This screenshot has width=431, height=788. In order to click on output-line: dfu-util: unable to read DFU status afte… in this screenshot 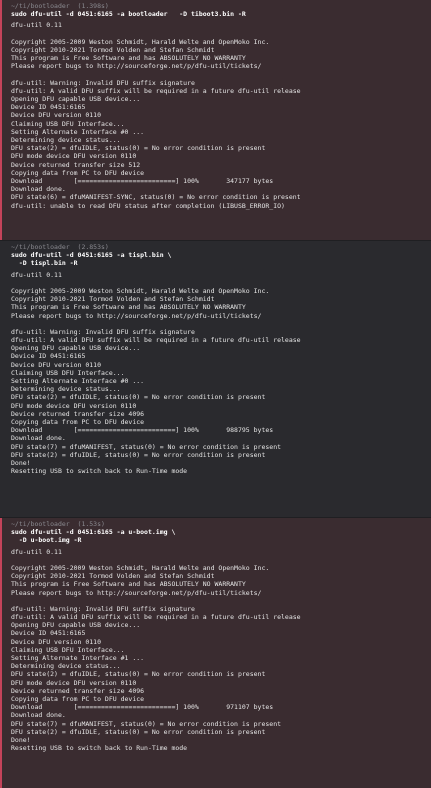, I will do `click(148, 205)`.